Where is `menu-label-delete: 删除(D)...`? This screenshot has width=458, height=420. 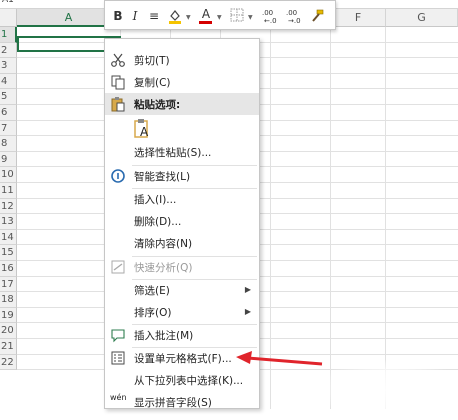 menu-label-delete: 删除(D)... is located at coordinates (158, 222).